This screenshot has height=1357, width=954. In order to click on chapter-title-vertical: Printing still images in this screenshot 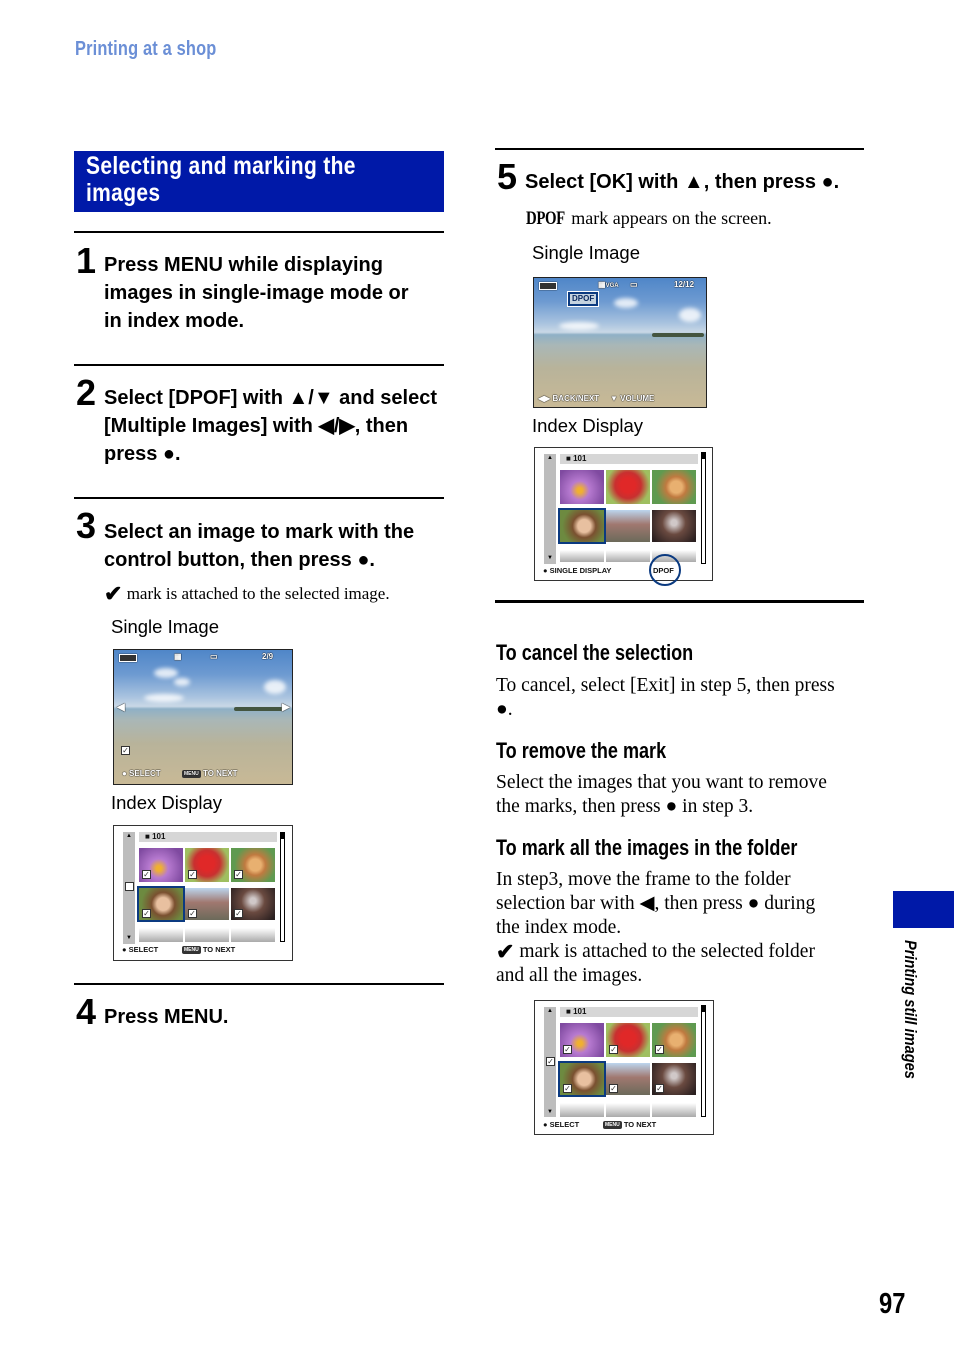, I will do `click(910, 1009)`.